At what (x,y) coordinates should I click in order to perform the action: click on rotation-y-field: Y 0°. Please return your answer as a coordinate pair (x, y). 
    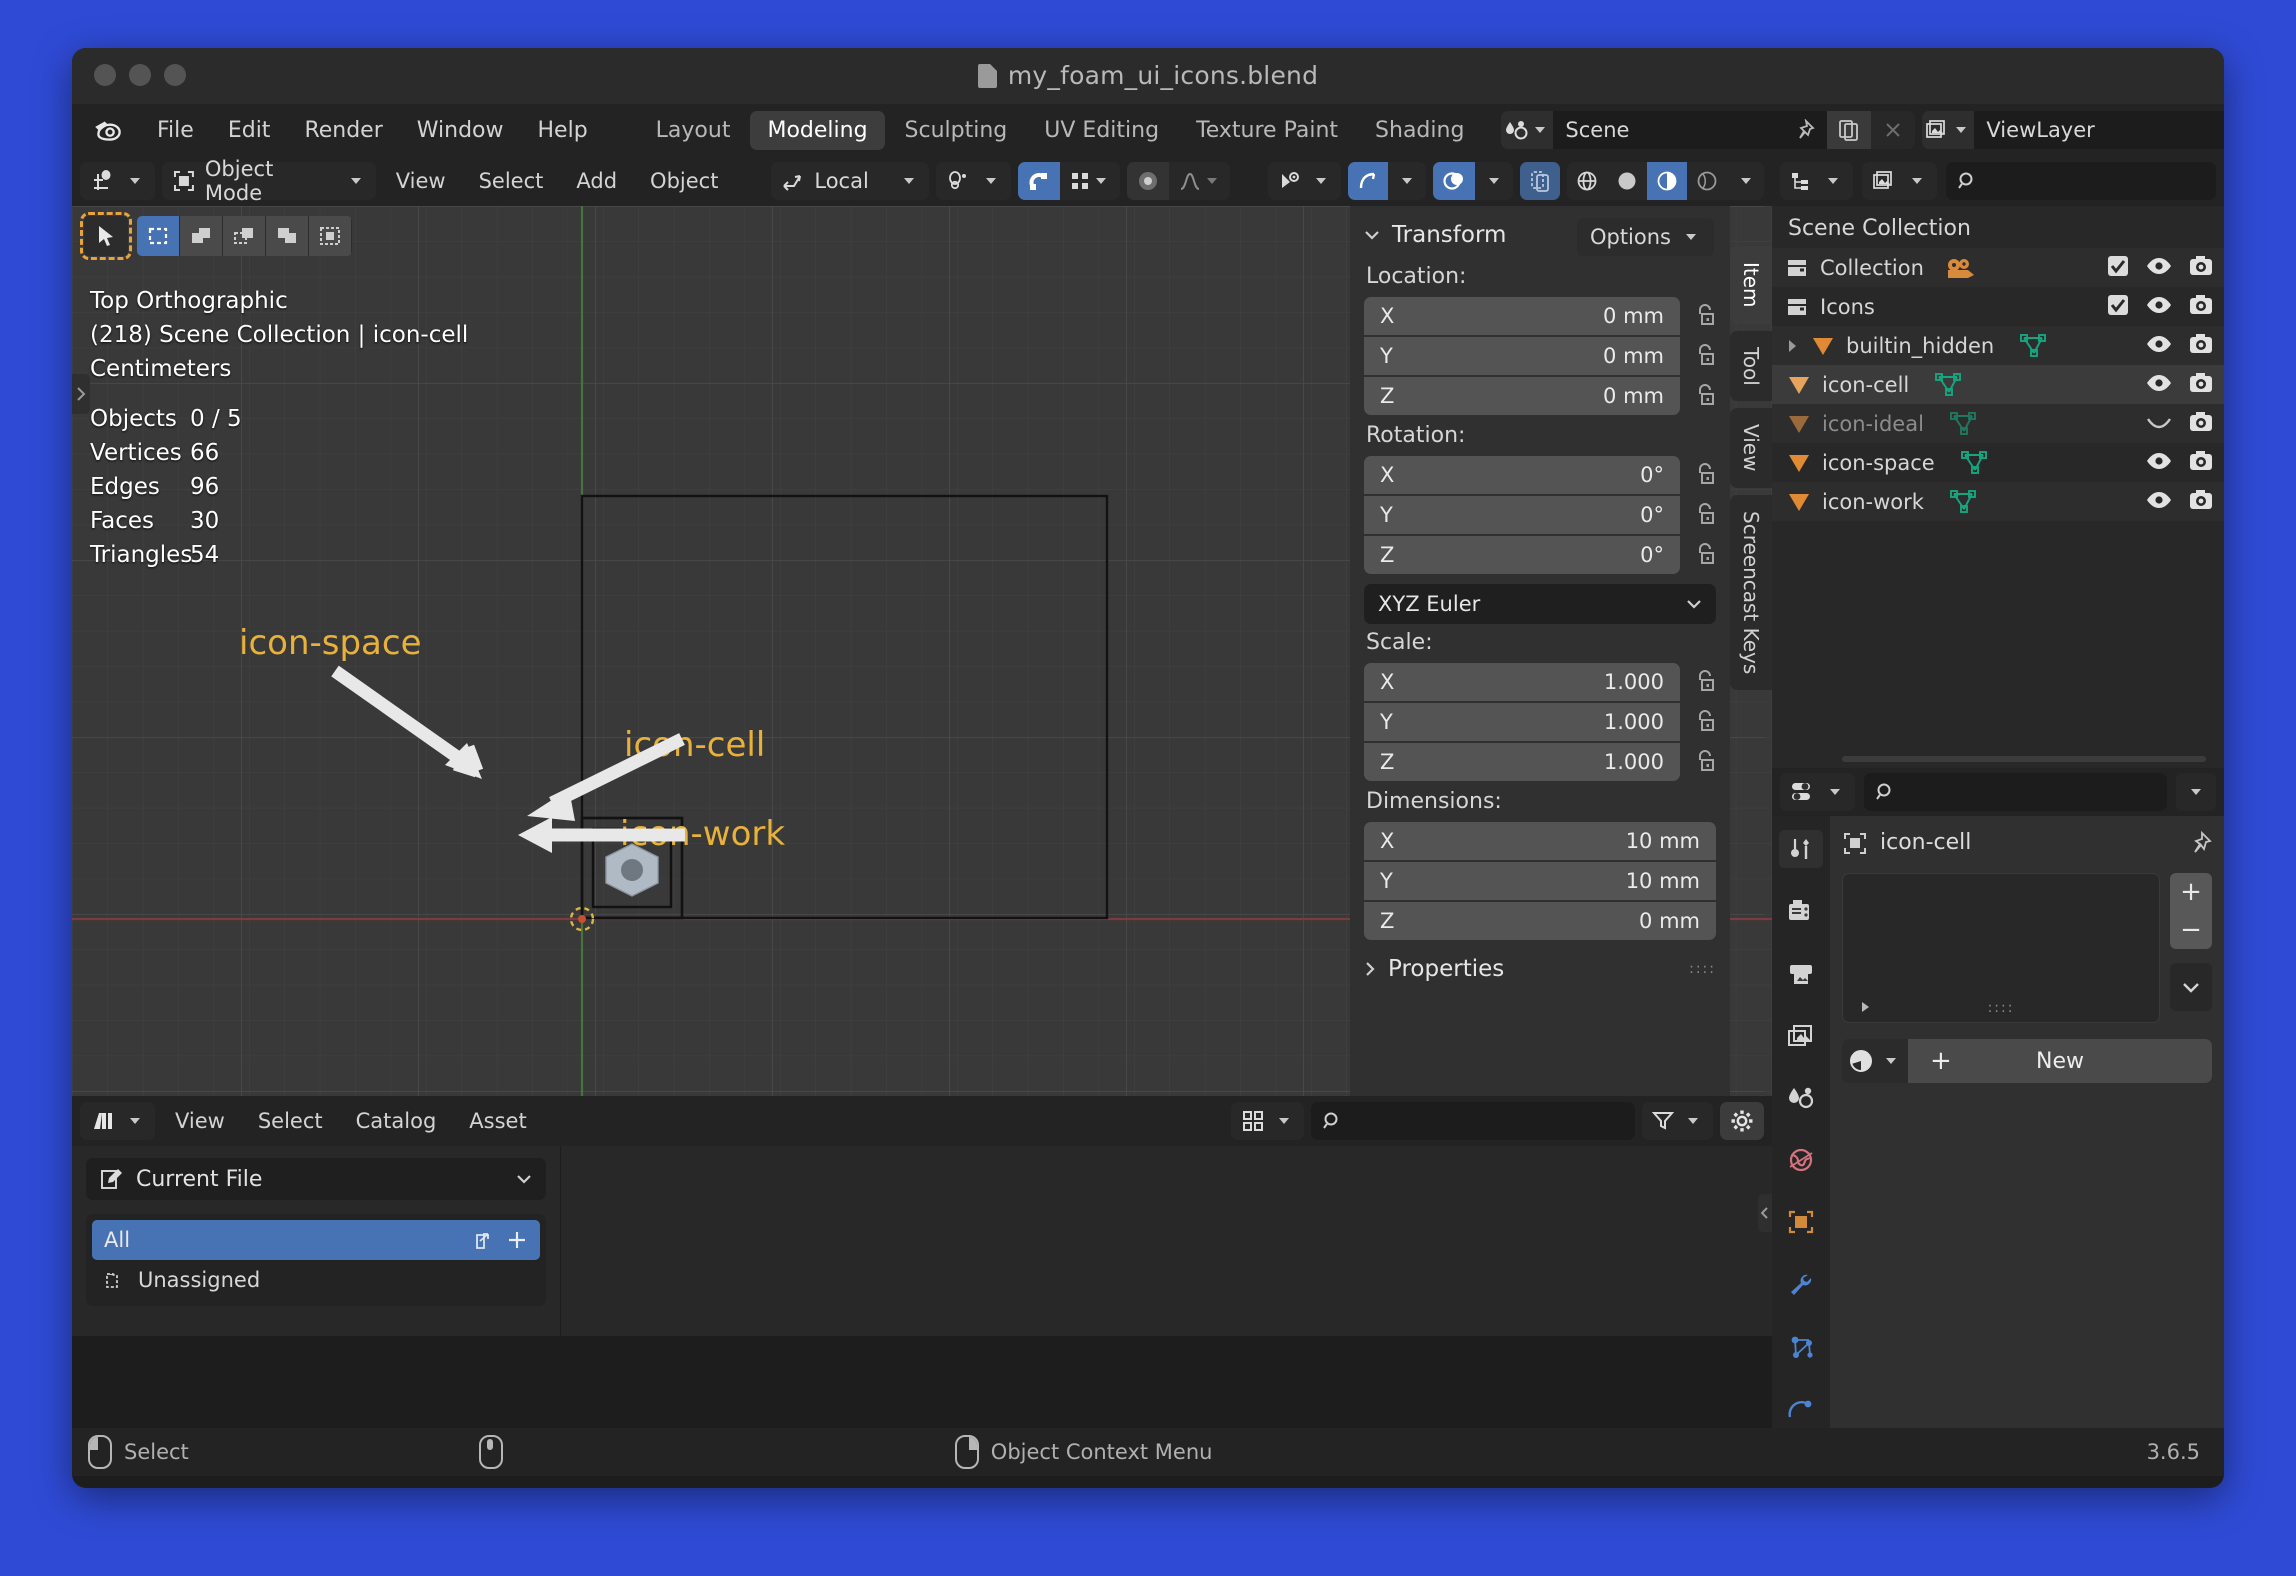
    Looking at the image, I should click on (1522, 515).